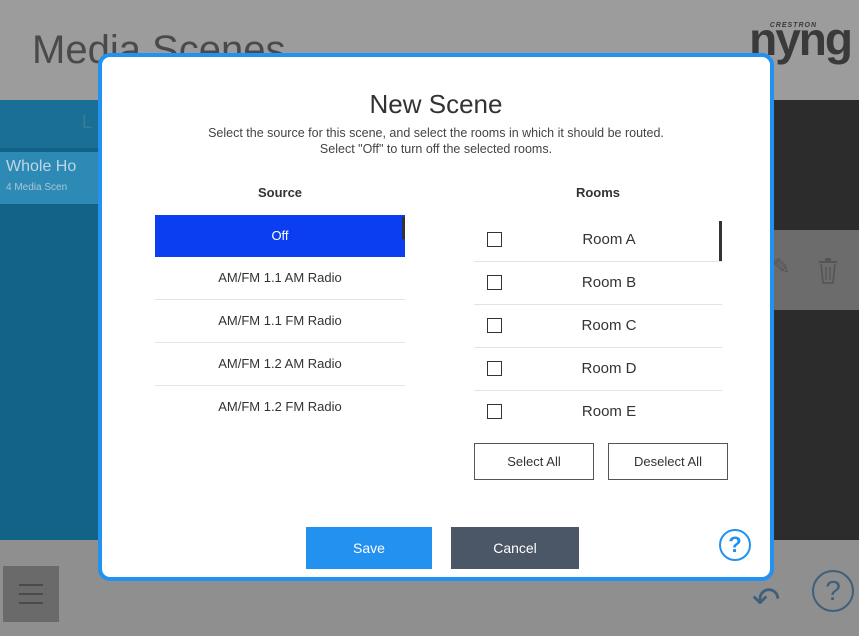  I want to click on source-item: AM/FM 1.1 FM Radio, so click(280, 321).